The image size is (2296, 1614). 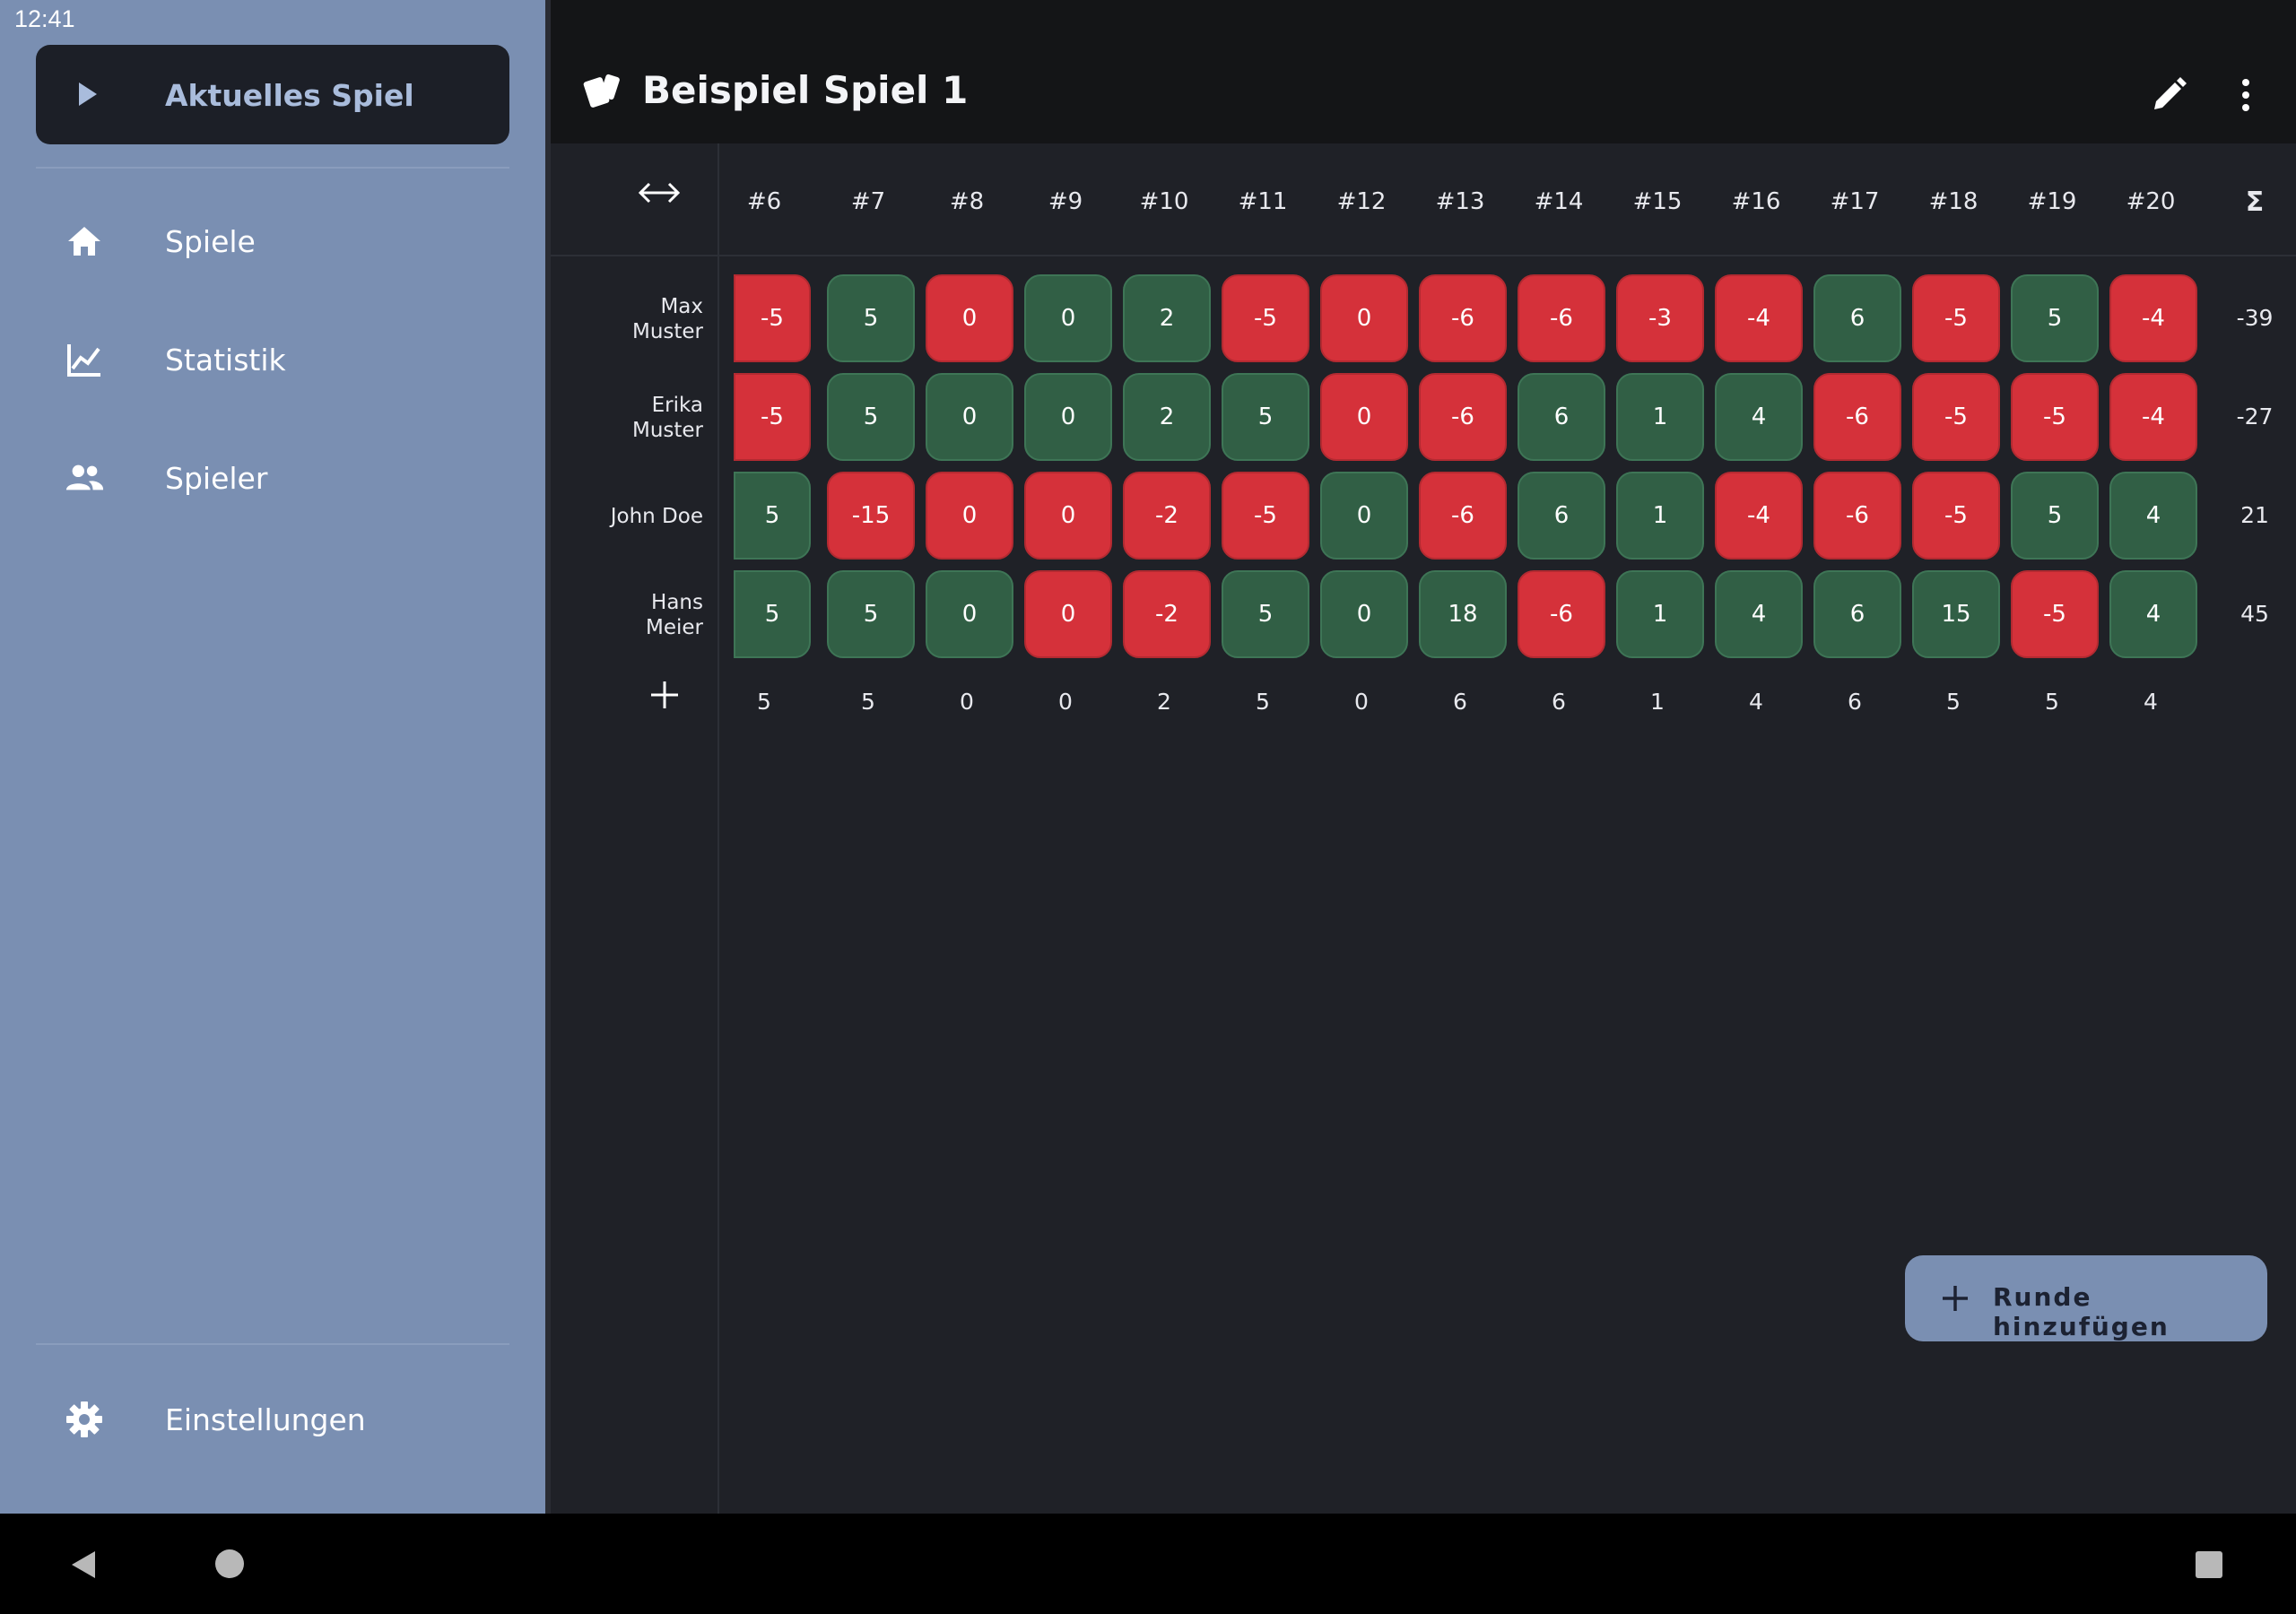 What do you see at coordinates (1756, 201) in the screenshot?
I see `round-header: #16` at bounding box center [1756, 201].